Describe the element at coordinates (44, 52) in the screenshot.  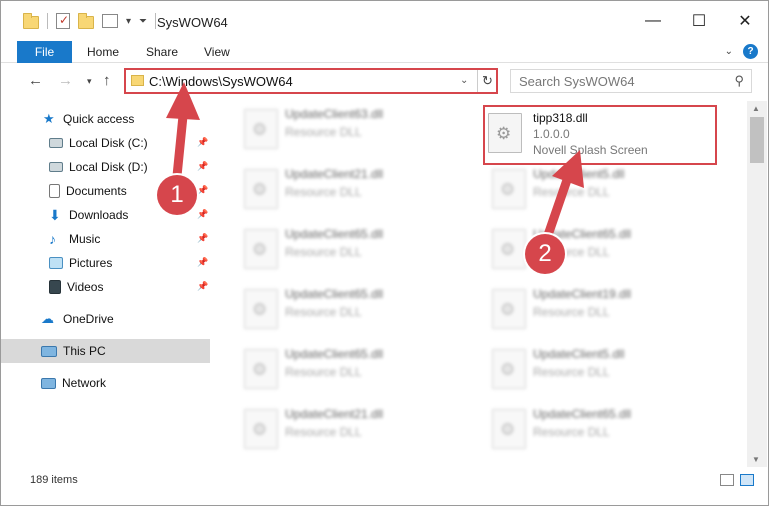
I see `tab-file: File` at that location.